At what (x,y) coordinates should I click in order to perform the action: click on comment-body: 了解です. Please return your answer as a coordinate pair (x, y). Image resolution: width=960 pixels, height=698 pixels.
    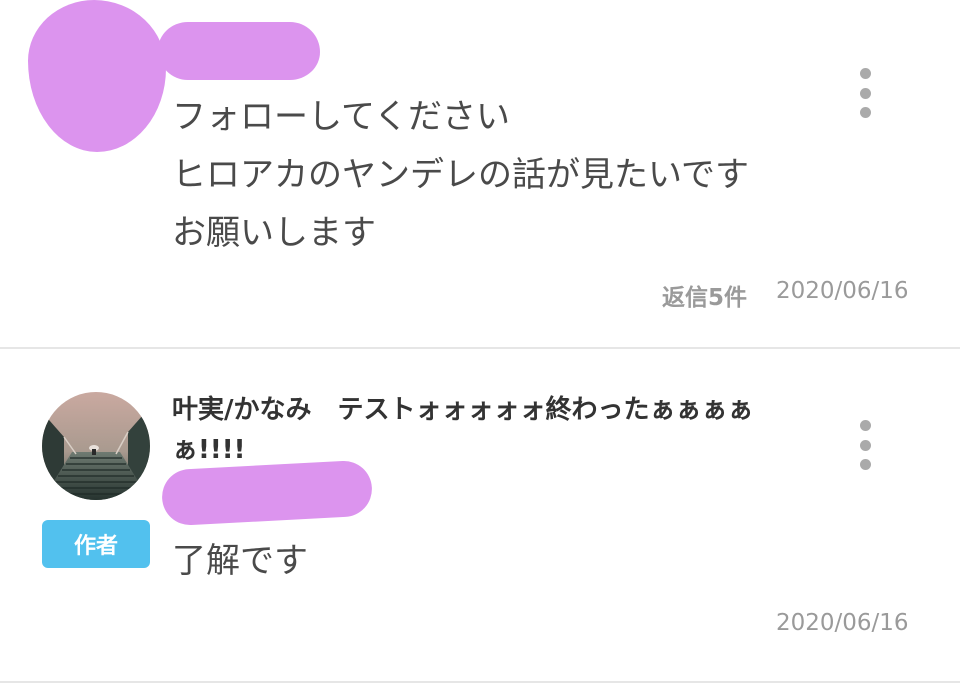
    Looking at the image, I should click on (240, 561).